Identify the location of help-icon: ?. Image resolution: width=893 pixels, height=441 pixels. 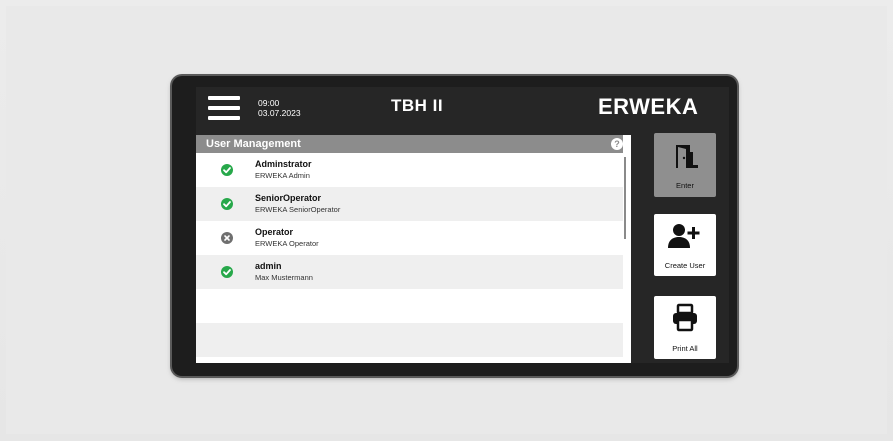
(617, 144).